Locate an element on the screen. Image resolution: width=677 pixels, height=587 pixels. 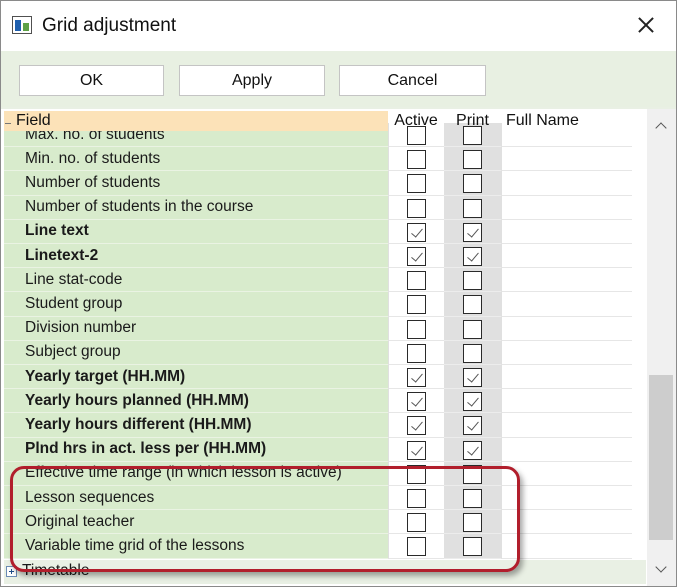
column-header-full-name: Full Name is located at coordinates (566, 121).